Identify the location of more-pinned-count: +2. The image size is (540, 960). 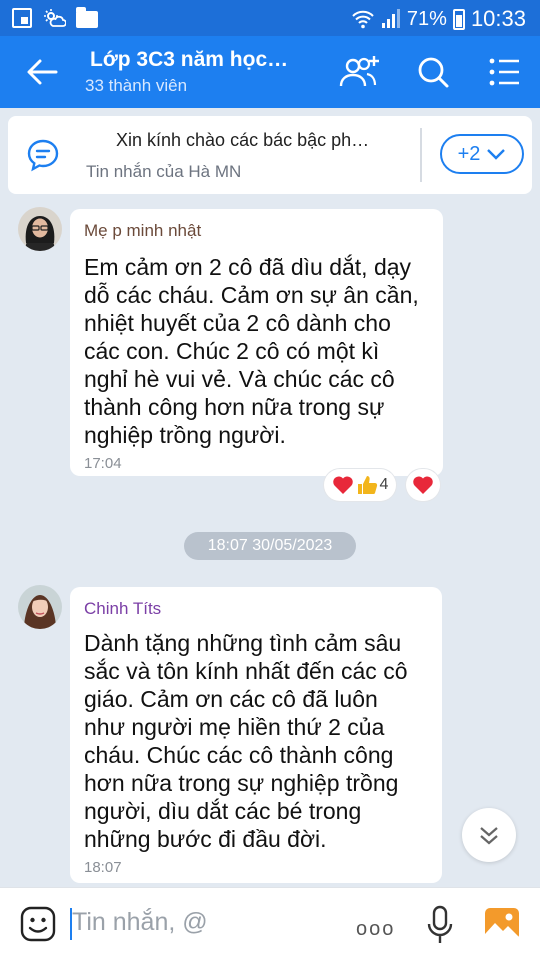
(469, 153).